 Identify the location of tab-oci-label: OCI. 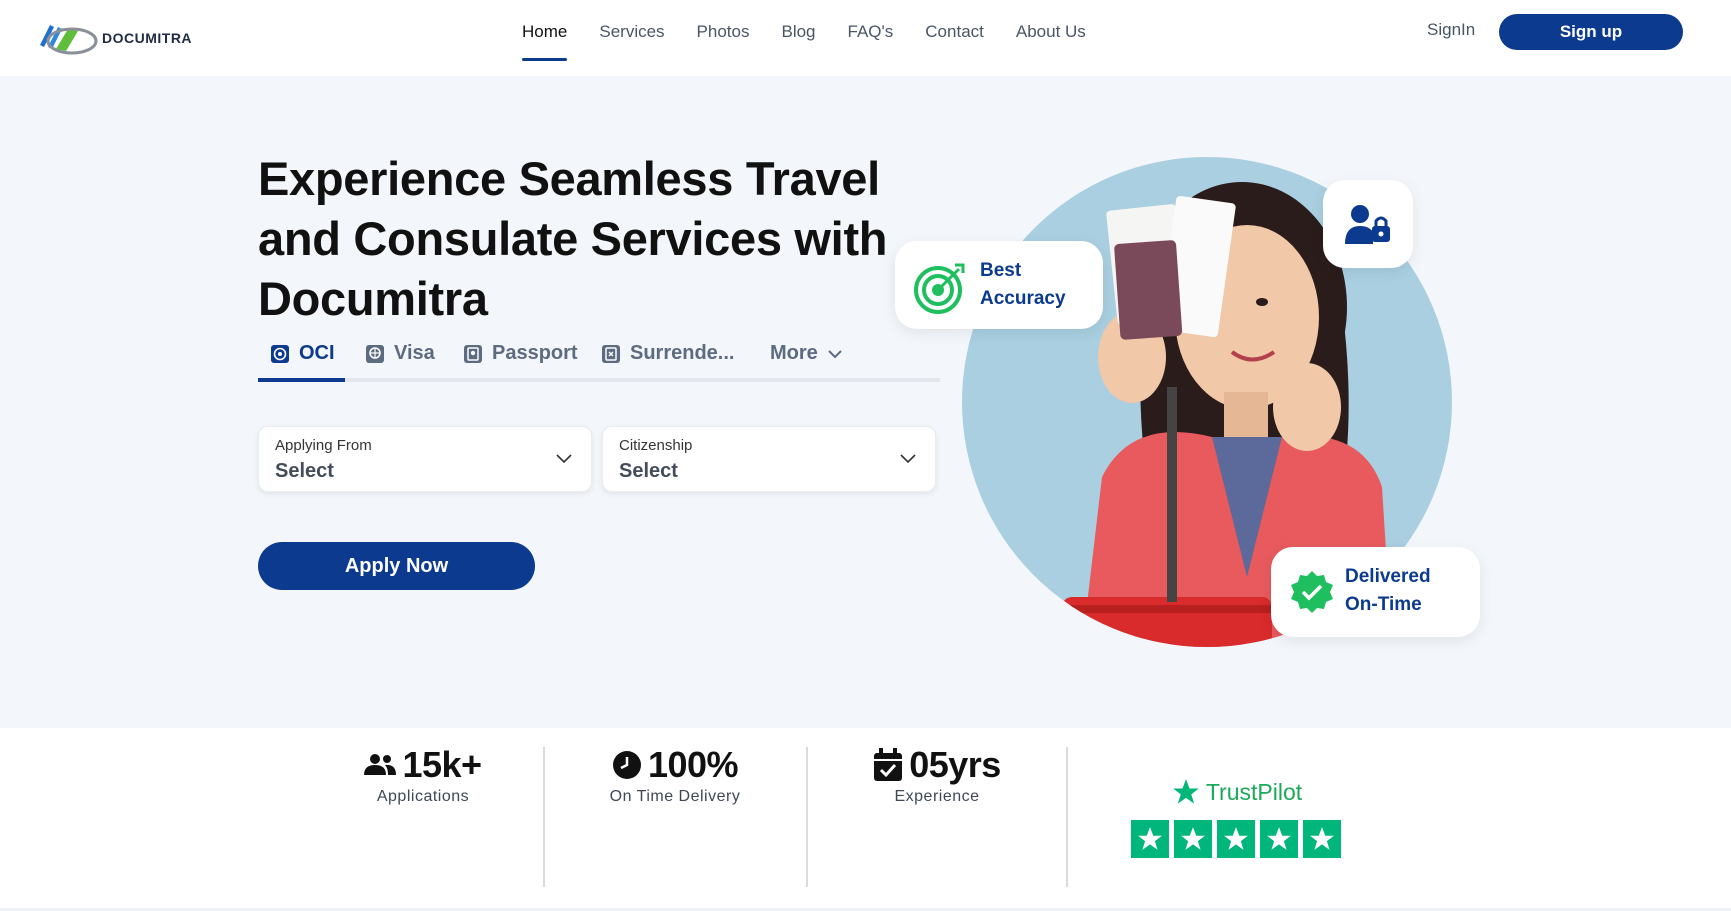
(317, 353).